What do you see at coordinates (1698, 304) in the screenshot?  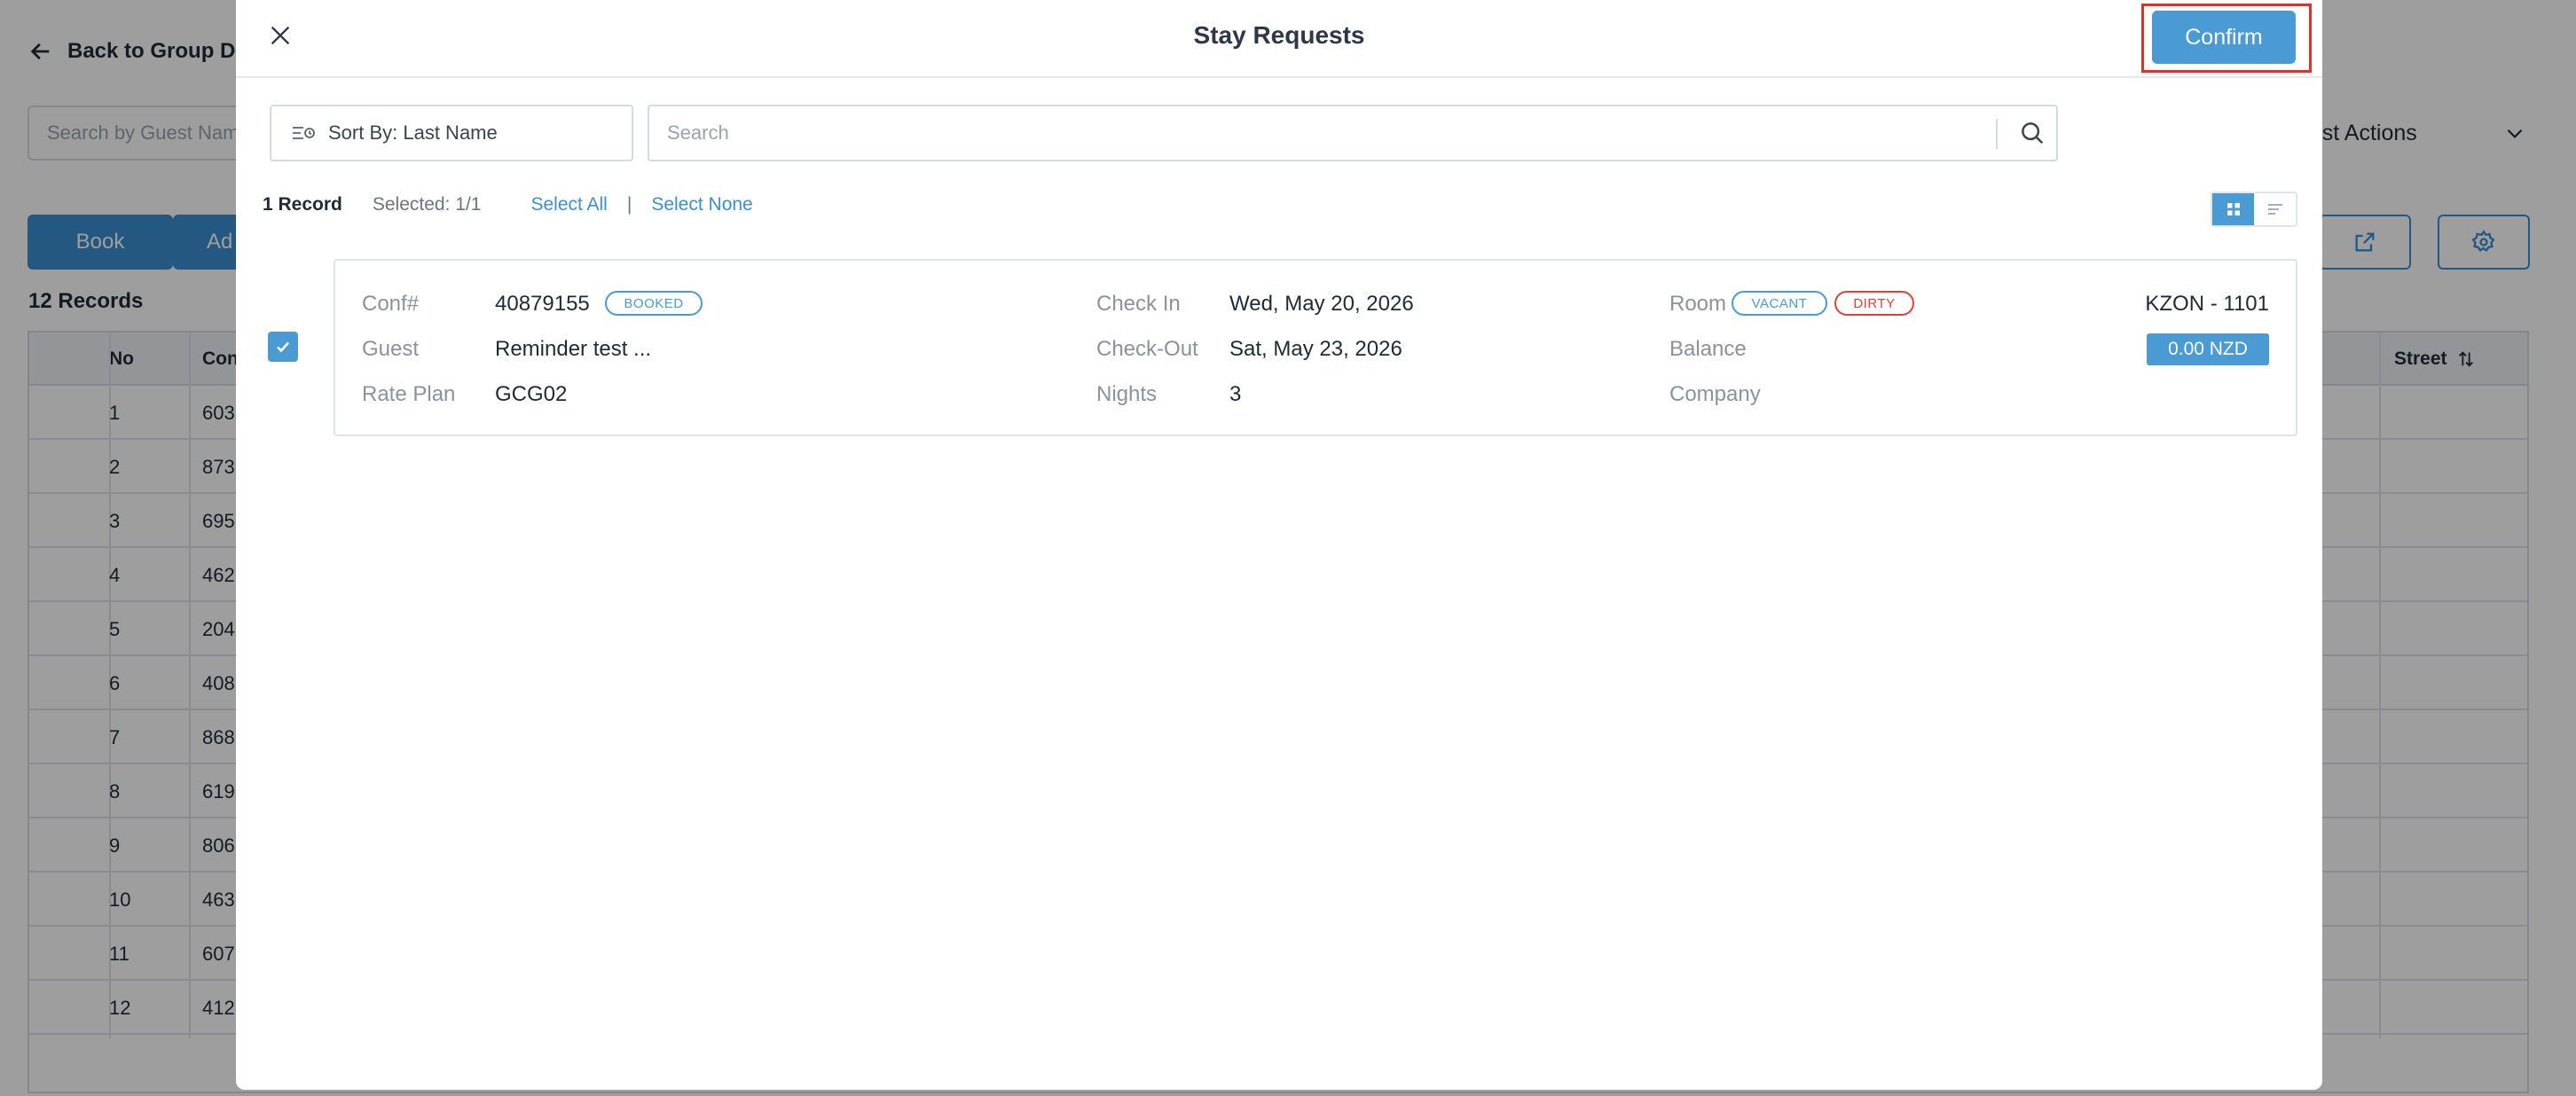 I see `room-label: Room` at bounding box center [1698, 304].